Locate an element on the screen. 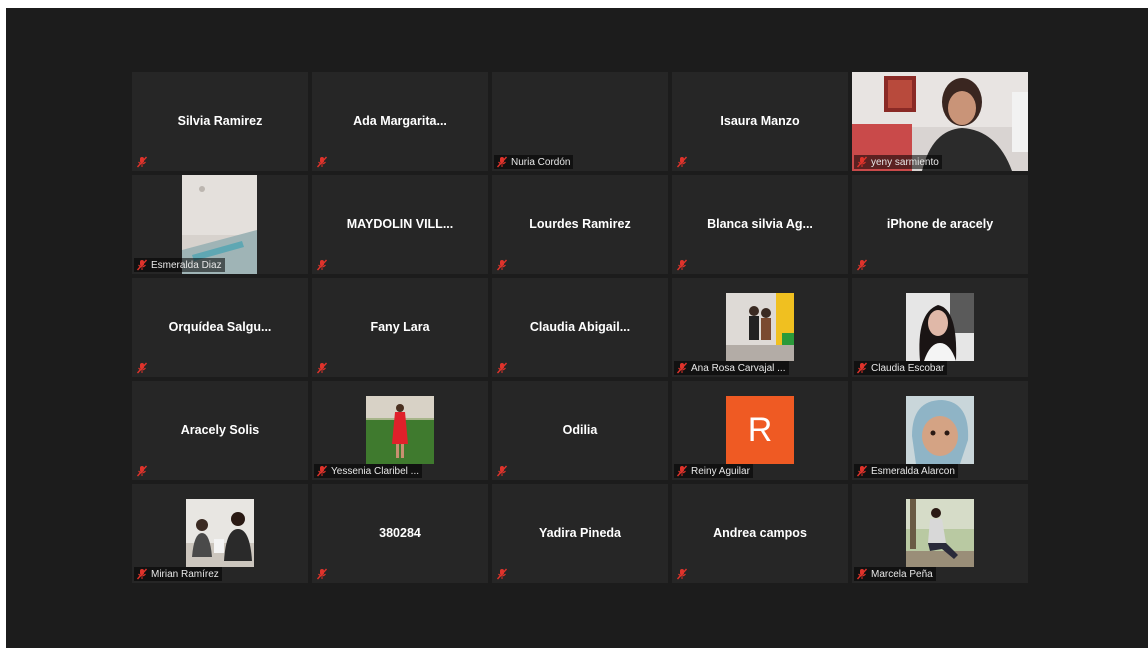  participant-tile: Silvia Ramirez is located at coordinates (220, 121).